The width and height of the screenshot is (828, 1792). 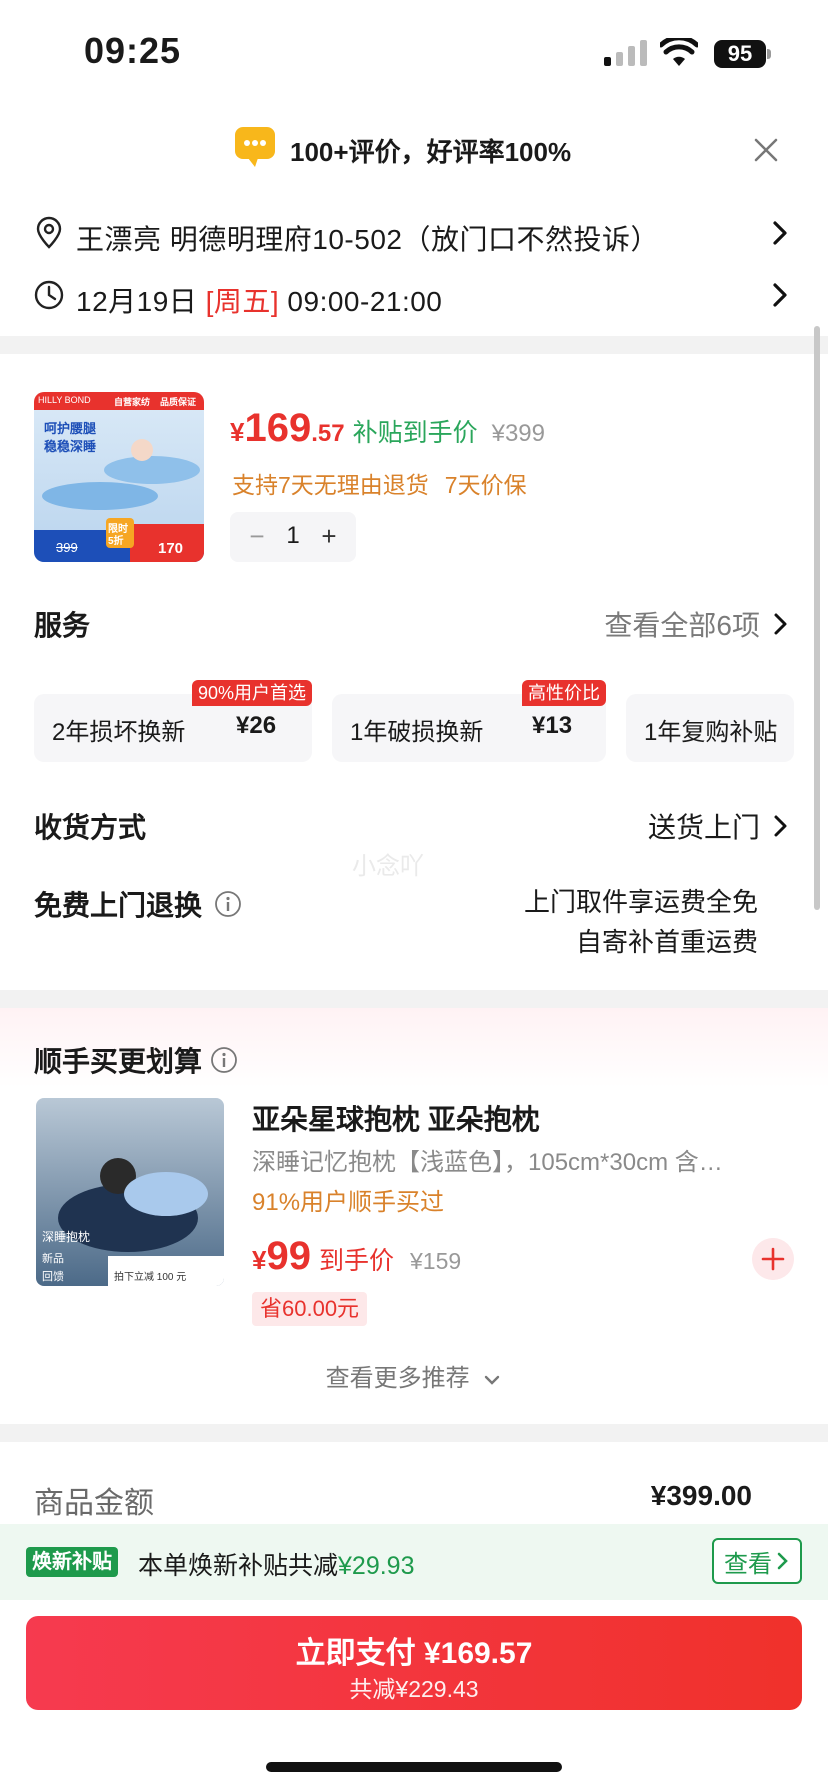 I want to click on recommend-price: 99, so click(x=288, y=1256).